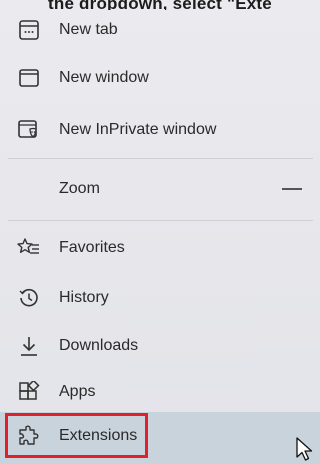 The image size is (320, 464). What do you see at coordinates (88, 29) in the screenshot?
I see `menu-item-label: New tab` at bounding box center [88, 29].